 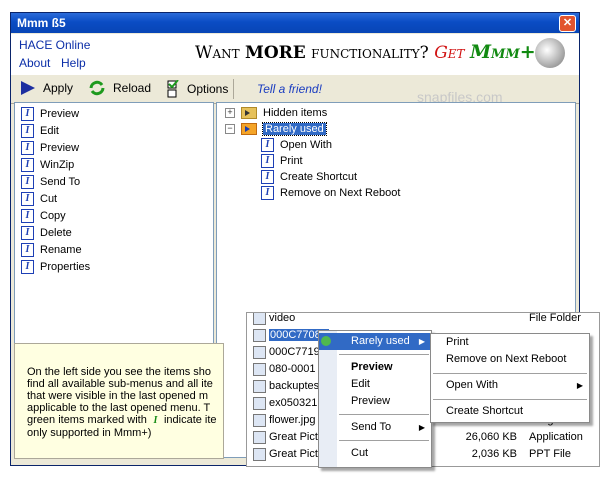 I want to click on expand-icon: +, so click(x=230, y=113).